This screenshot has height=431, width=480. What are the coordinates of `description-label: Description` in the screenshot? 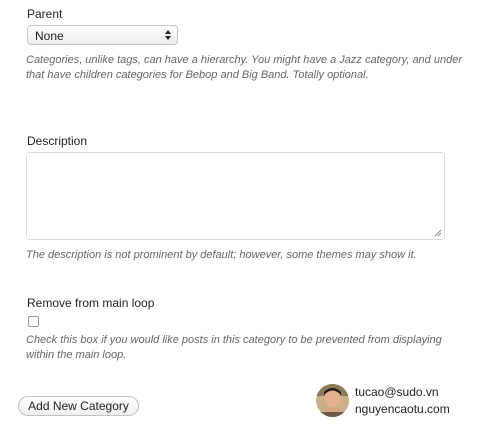 It's located at (57, 141).